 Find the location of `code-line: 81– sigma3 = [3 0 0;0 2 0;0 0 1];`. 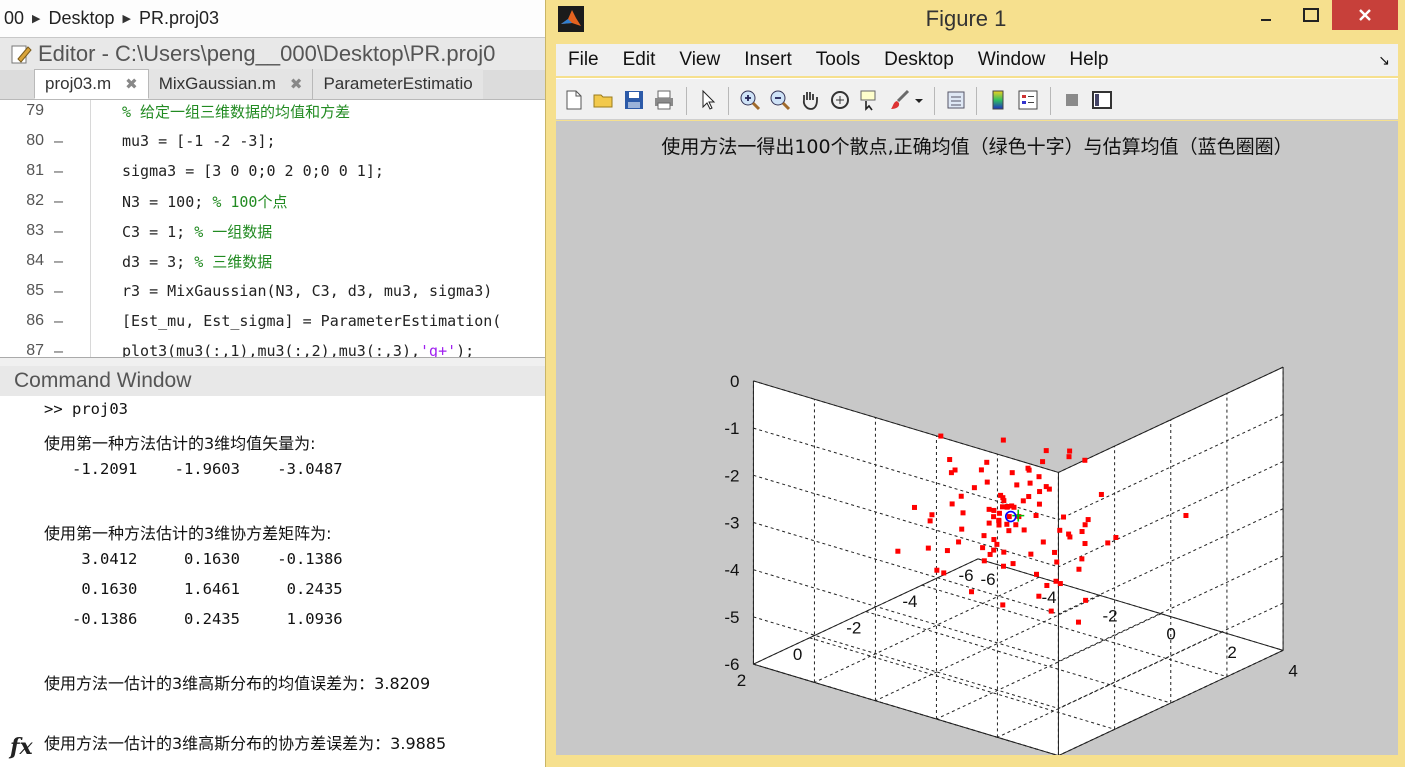

code-line: 81– sigma3 = [3 0 0;0 2 0;0 0 1]; is located at coordinates (272, 171).